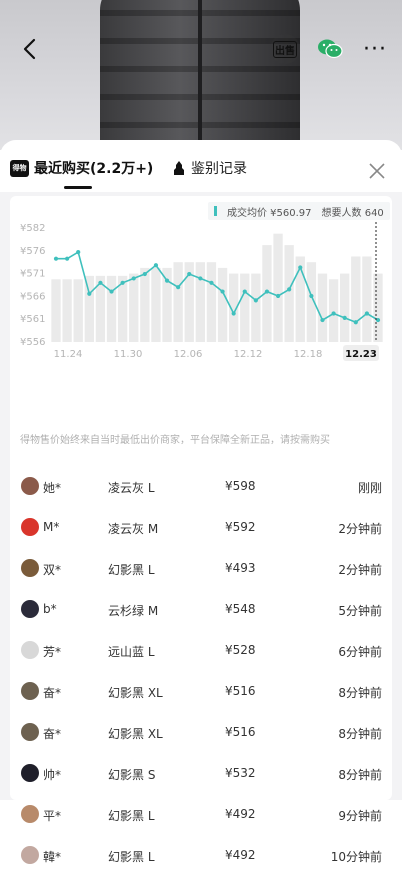  What do you see at coordinates (201, 568) in the screenshot?
I see `purchase-row: 双* 幻影黑 L ¥493 2分钟前` at bounding box center [201, 568].